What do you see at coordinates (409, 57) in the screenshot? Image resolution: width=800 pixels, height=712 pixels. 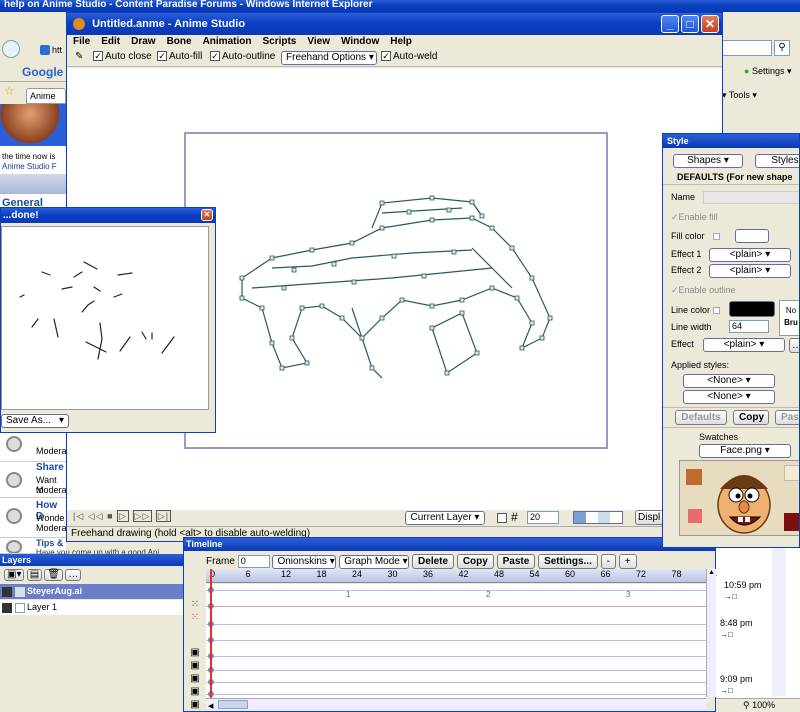 I see `auto-weld-checkbox: ✓ Auto-weld` at bounding box center [409, 57].